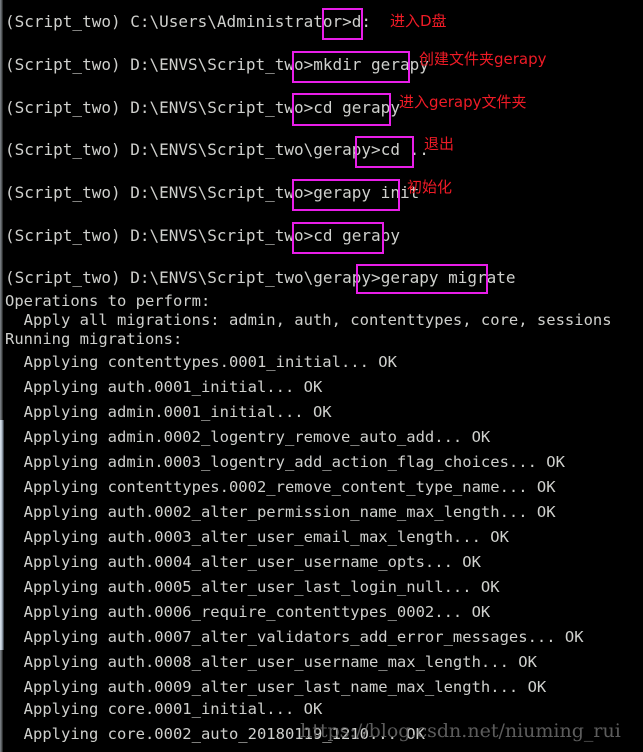  I want to click on annotation-enter-d-drive: 进入D盘, so click(418, 21).